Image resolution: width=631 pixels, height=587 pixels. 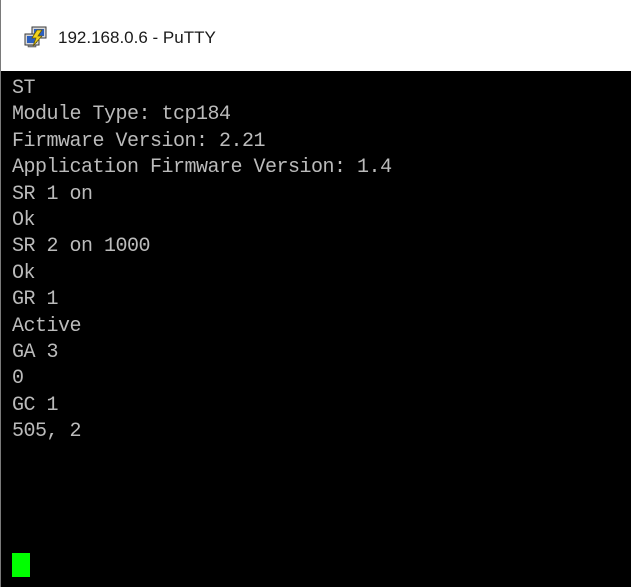 What do you see at coordinates (316, 35) in the screenshot?
I see `title-bar: 192.168.0.6 - PuTTY` at bounding box center [316, 35].